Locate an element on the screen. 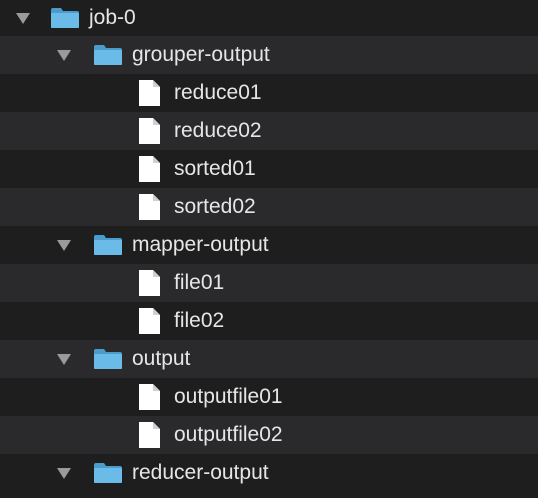  tree-row-reducer-output: reducer-output is located at coordinates (269, 473).